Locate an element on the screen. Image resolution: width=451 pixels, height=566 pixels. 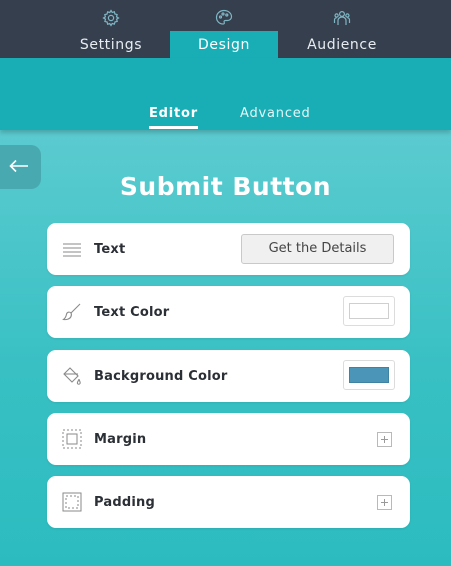
subtab-editor: Editor is located at coordinates (173, 117).